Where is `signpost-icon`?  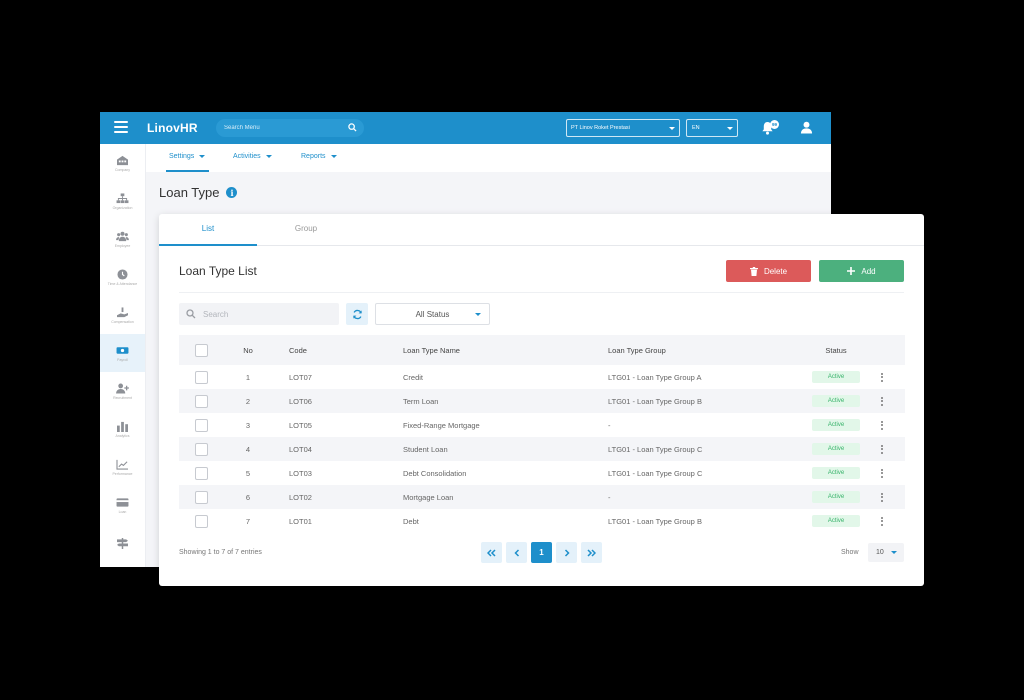 signpost-icon is located at coordinates (122, 543).